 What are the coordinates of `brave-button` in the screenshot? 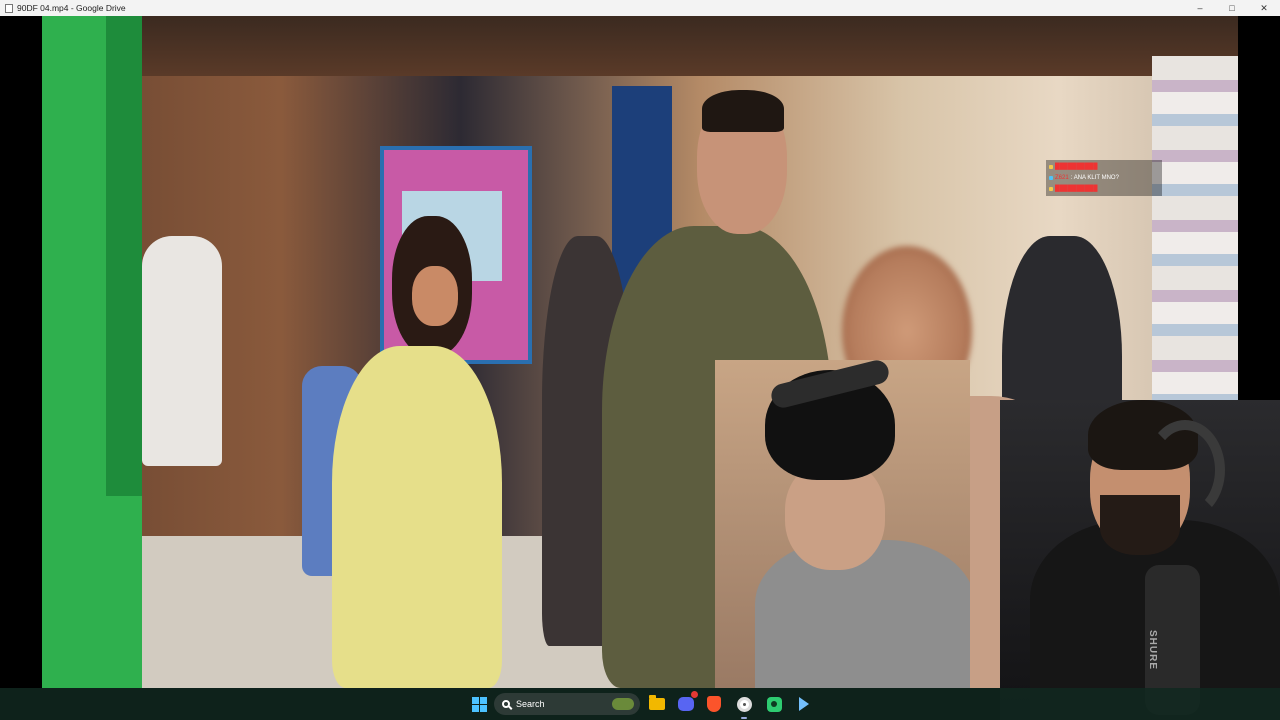 It's located at (714, 704).